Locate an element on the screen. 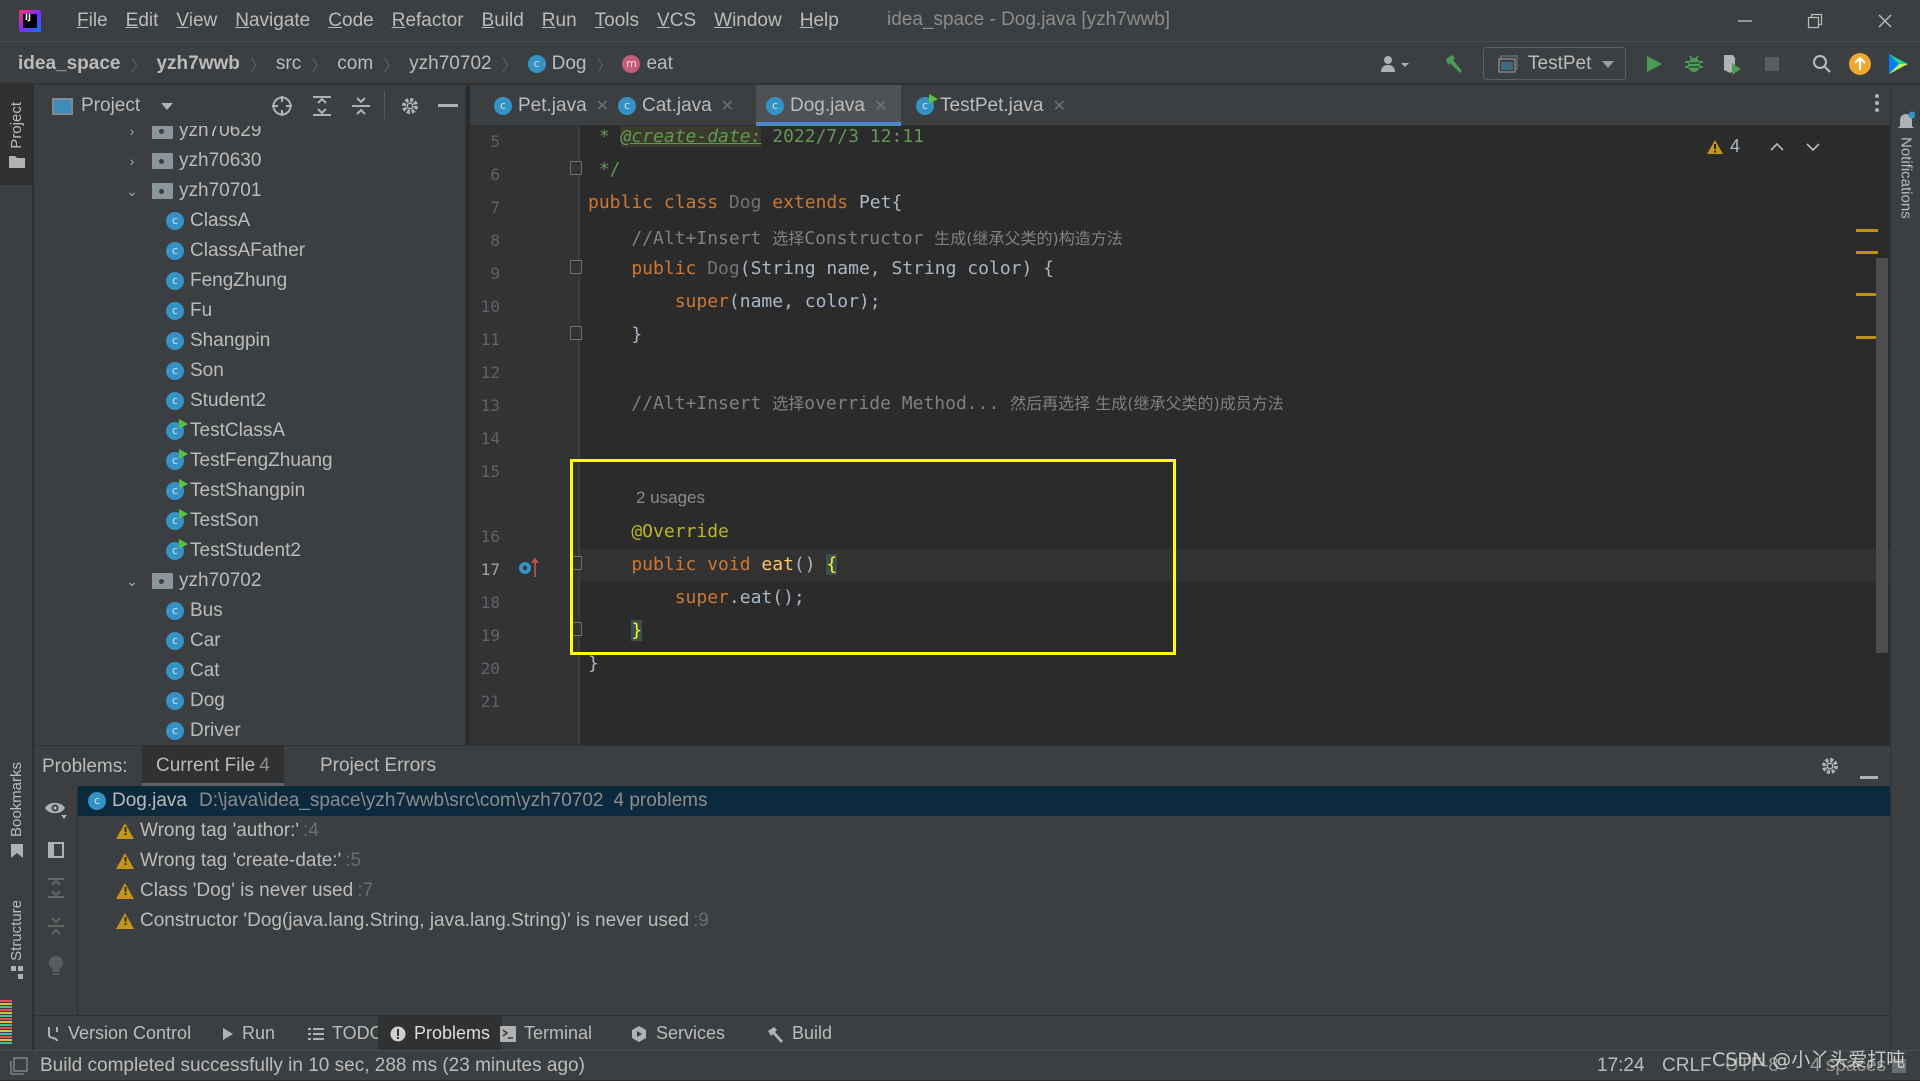 The width and height of the screenshot is (1920, 1081). editor-scrollbar is located at coordinates (1882, 455).